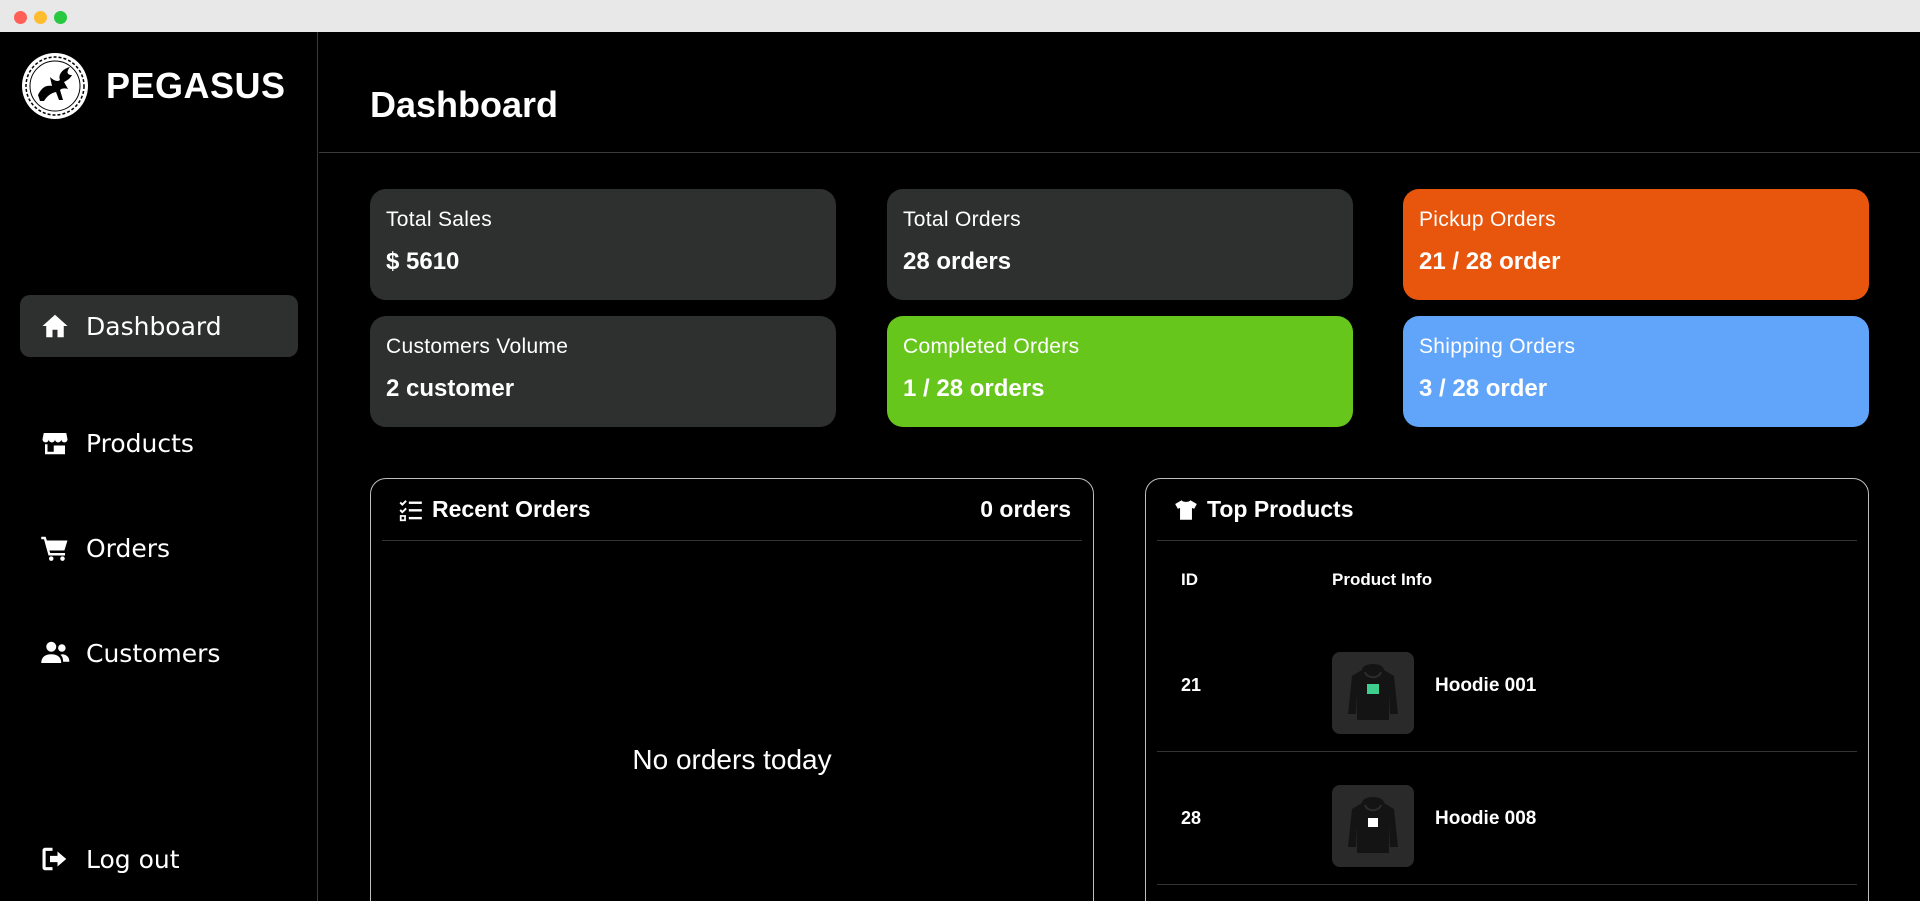  I want to click on product-id: 21, so click(1191, 685).